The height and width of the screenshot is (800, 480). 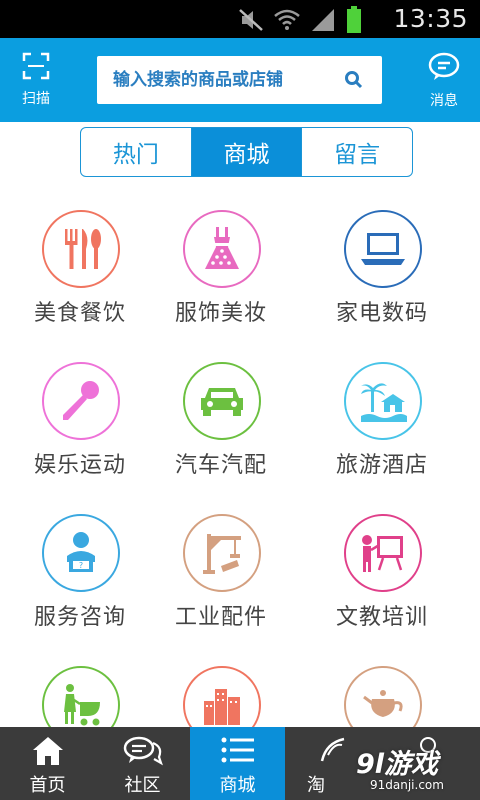 I want to click on nav-home-label: 首页, so click(x=47, y=785).